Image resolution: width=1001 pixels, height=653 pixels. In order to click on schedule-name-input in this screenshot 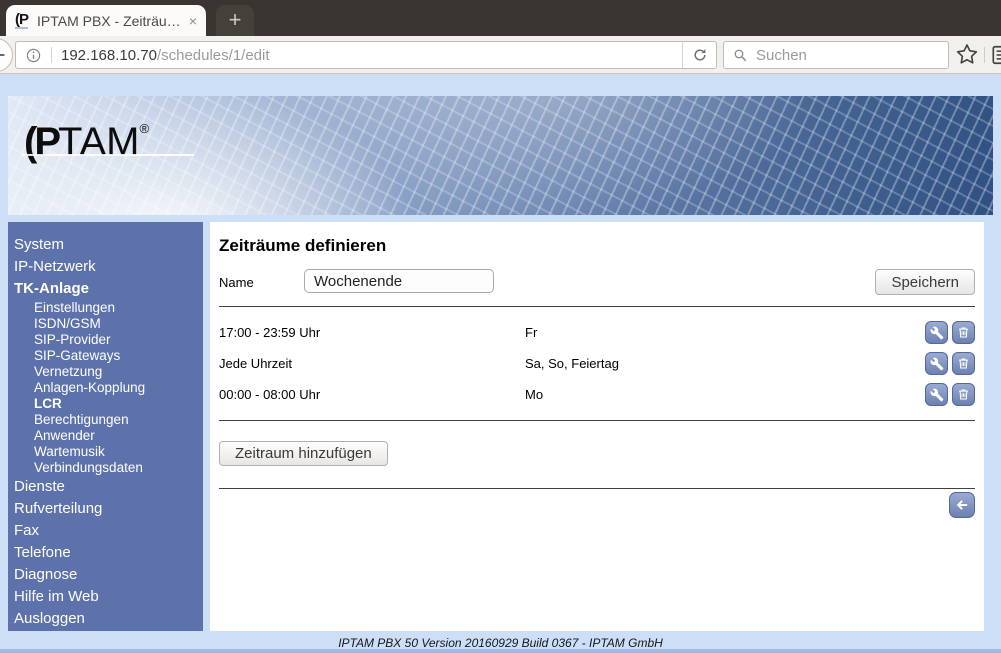, I will do `click(399, 281)`.